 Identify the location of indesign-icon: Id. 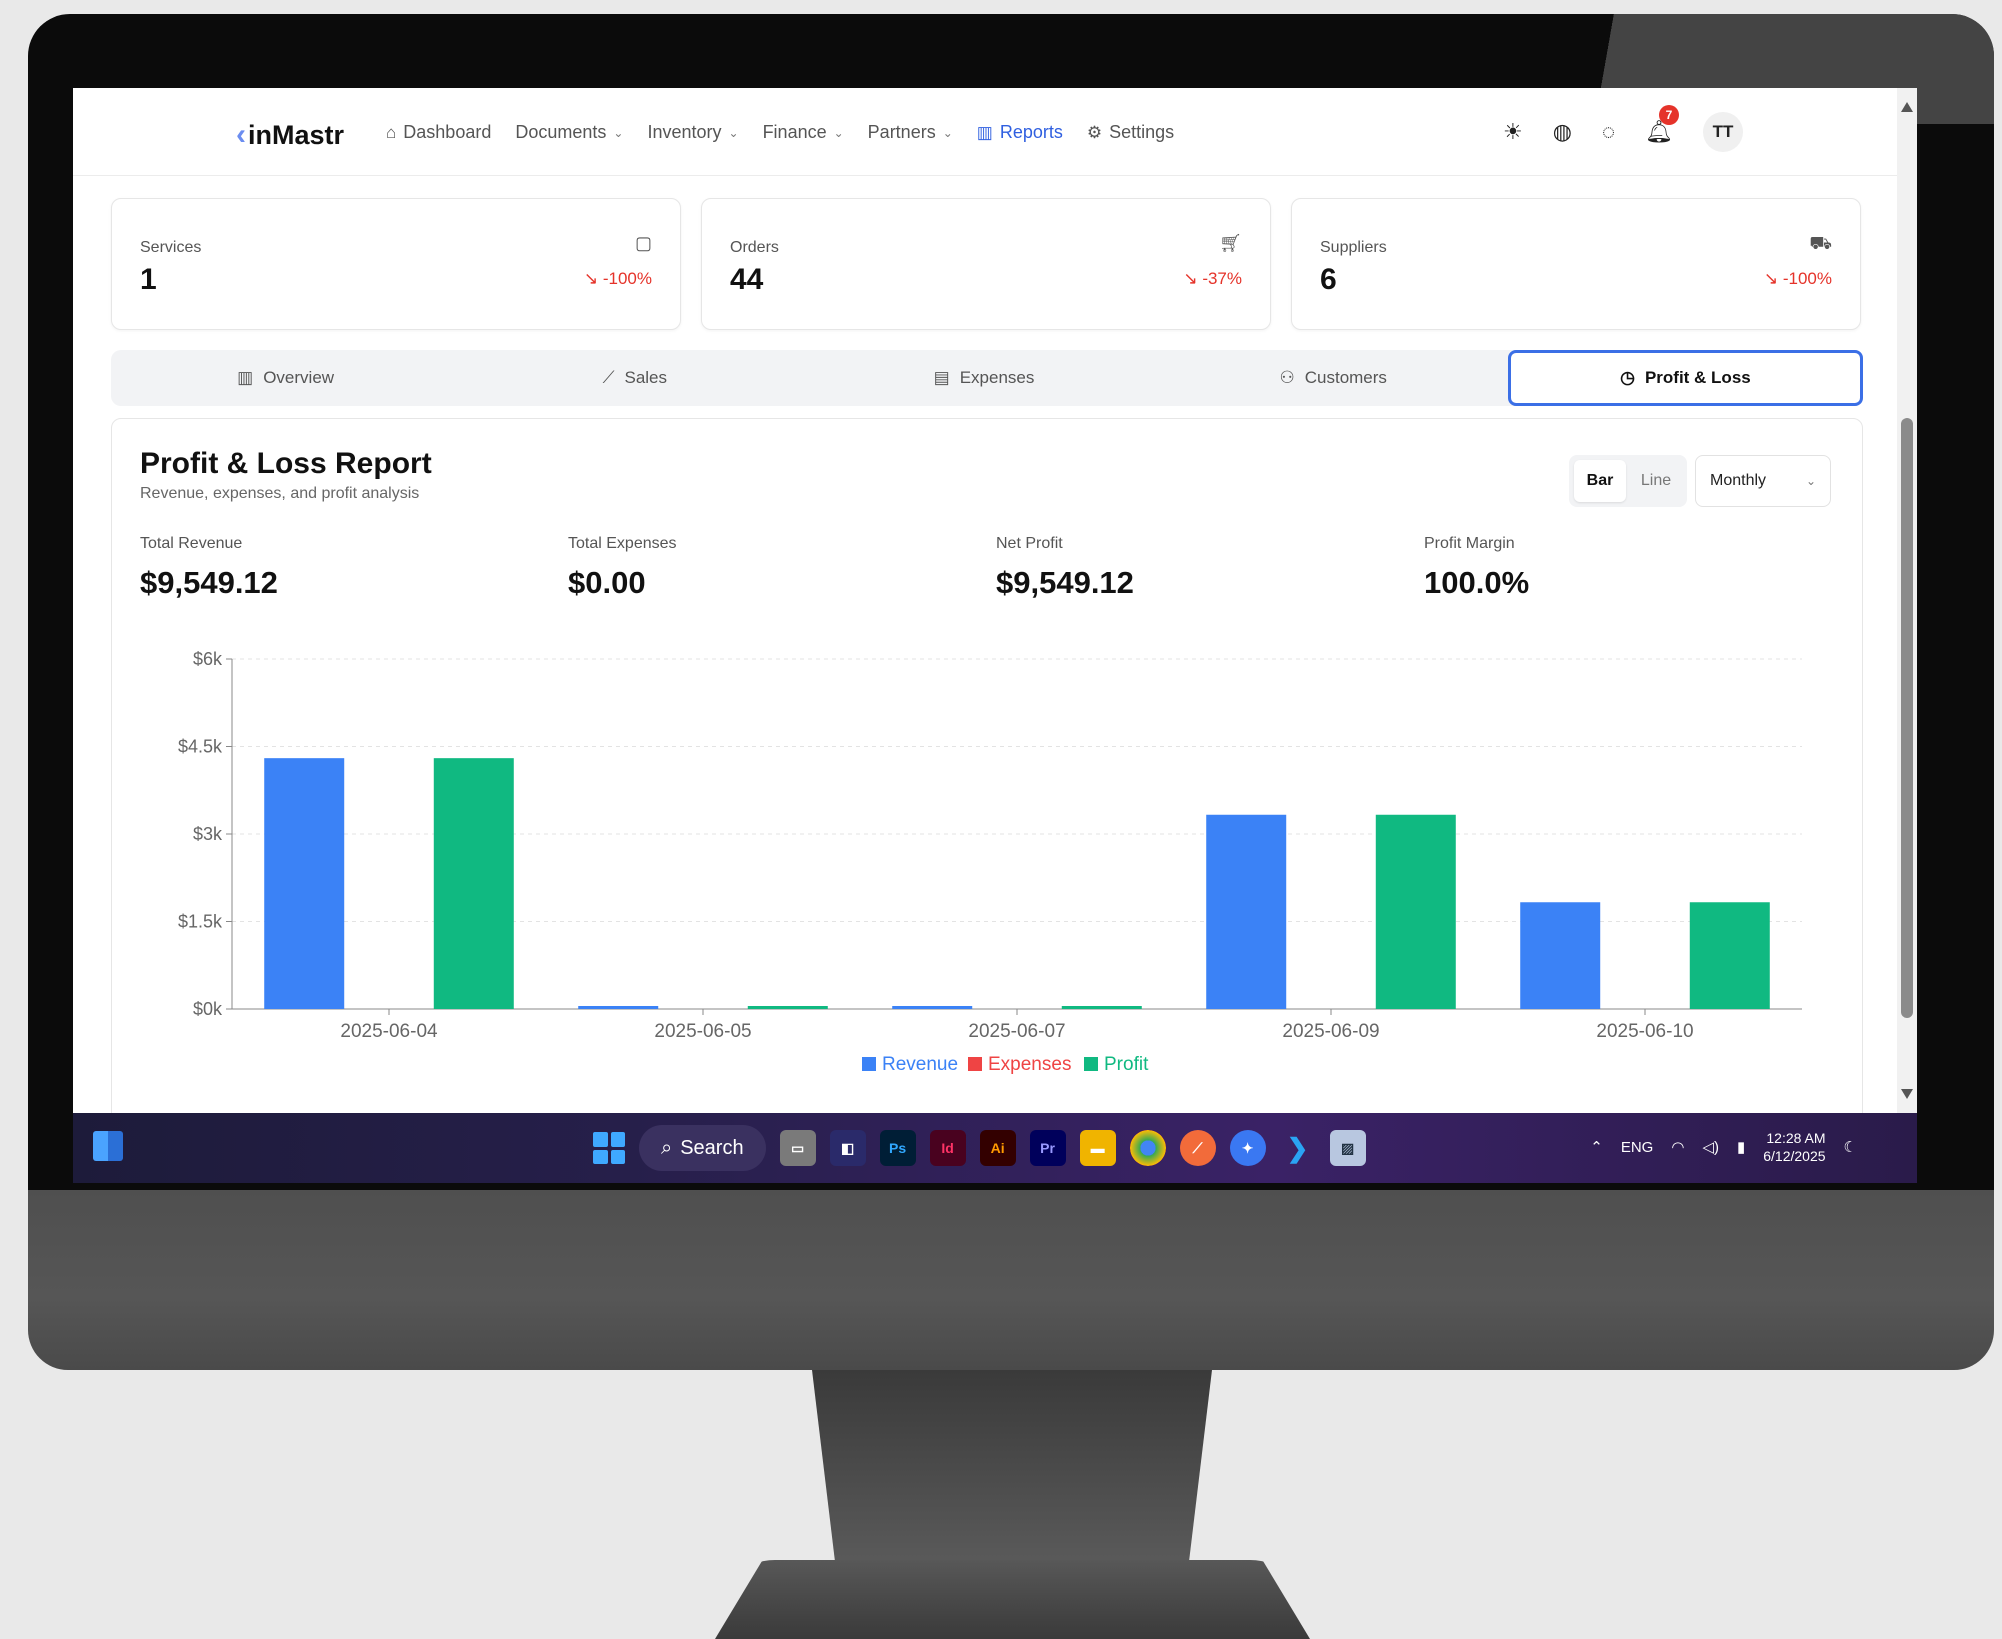
(947, 1148).